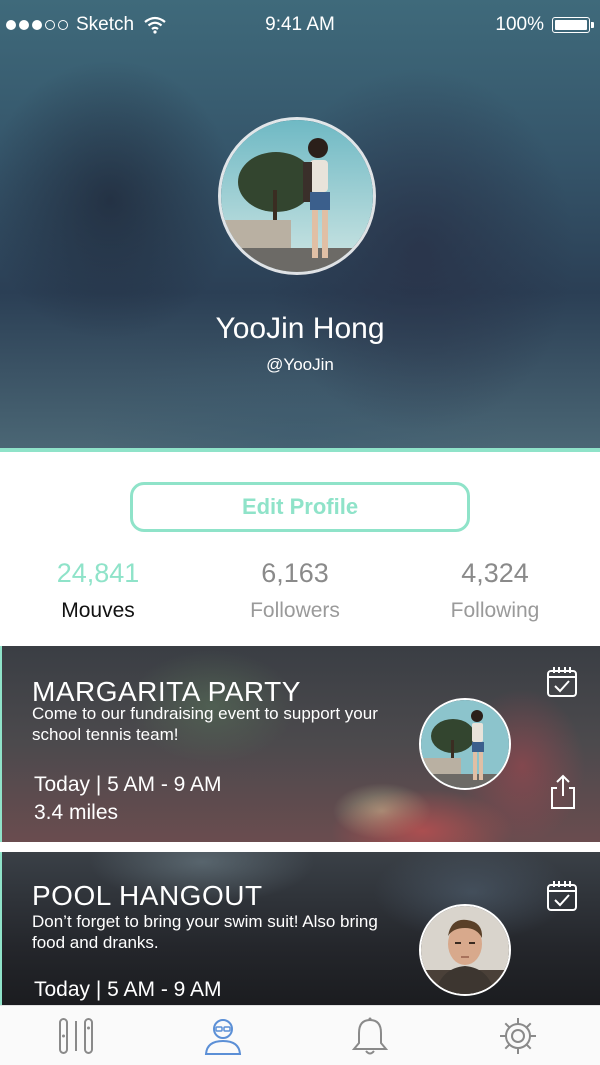  Describe the element at coordinates (300, 364) in the screenshot. I see `profile-handle: @YooJin` at that location.